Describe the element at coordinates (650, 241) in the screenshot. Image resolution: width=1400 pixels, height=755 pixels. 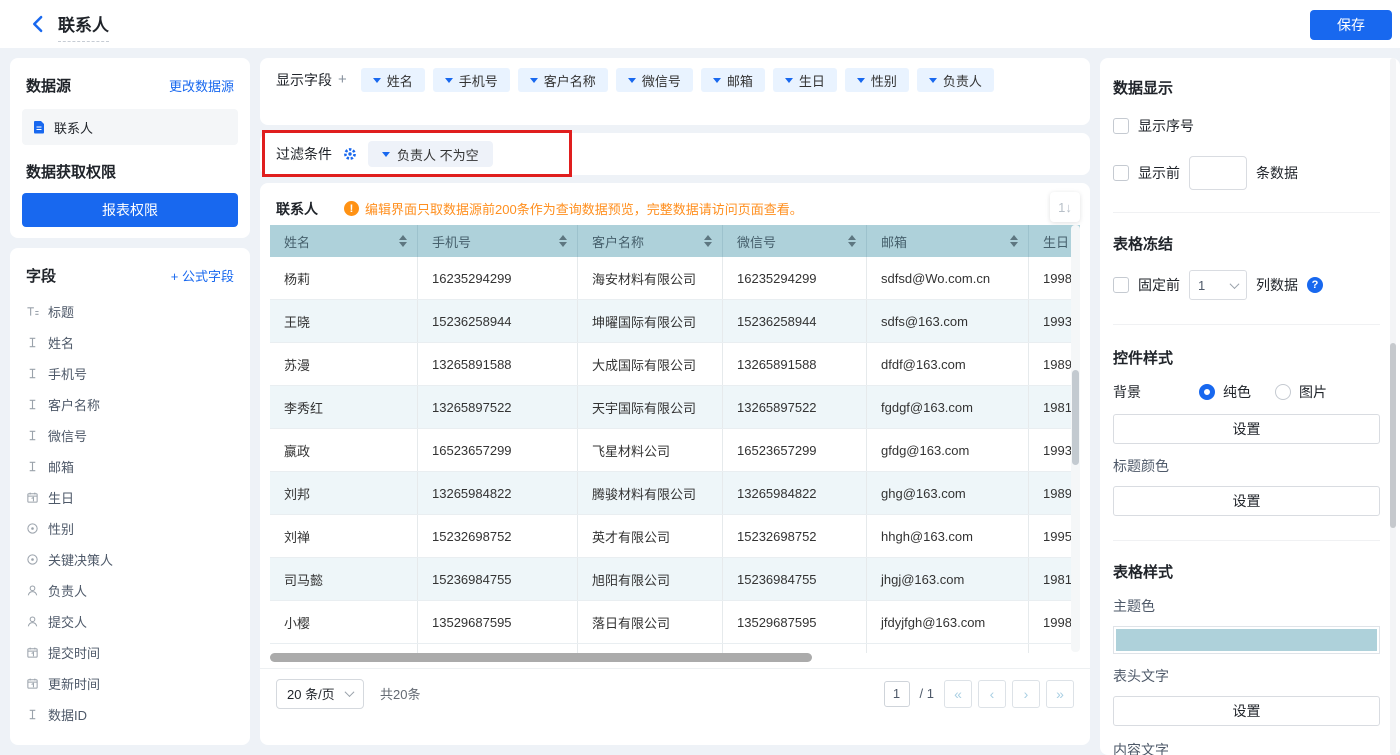
I see `column-header-customer: 客户名称` at that location.